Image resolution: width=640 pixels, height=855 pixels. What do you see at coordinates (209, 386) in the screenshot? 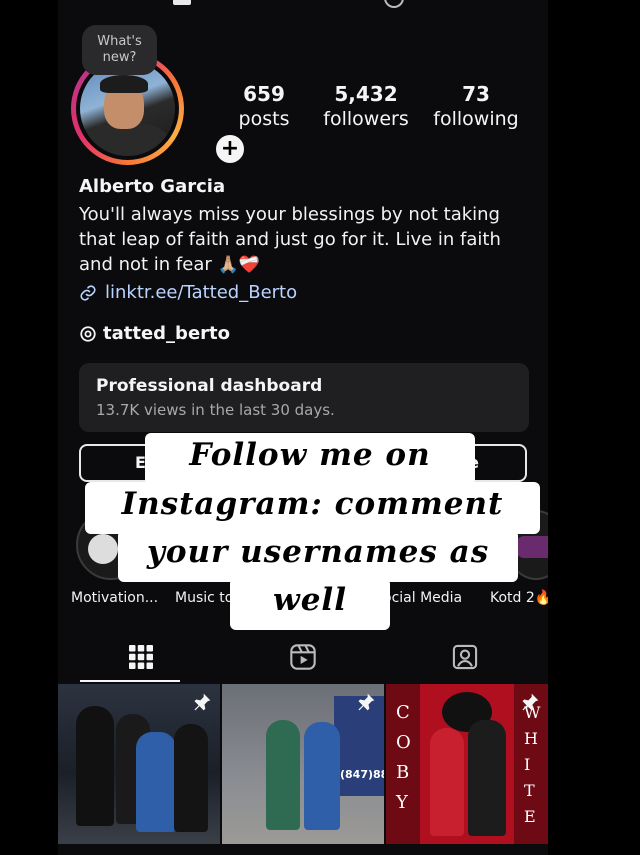
I see `dashboard-title: Professional dashboard` at bounding box center [209, 386].